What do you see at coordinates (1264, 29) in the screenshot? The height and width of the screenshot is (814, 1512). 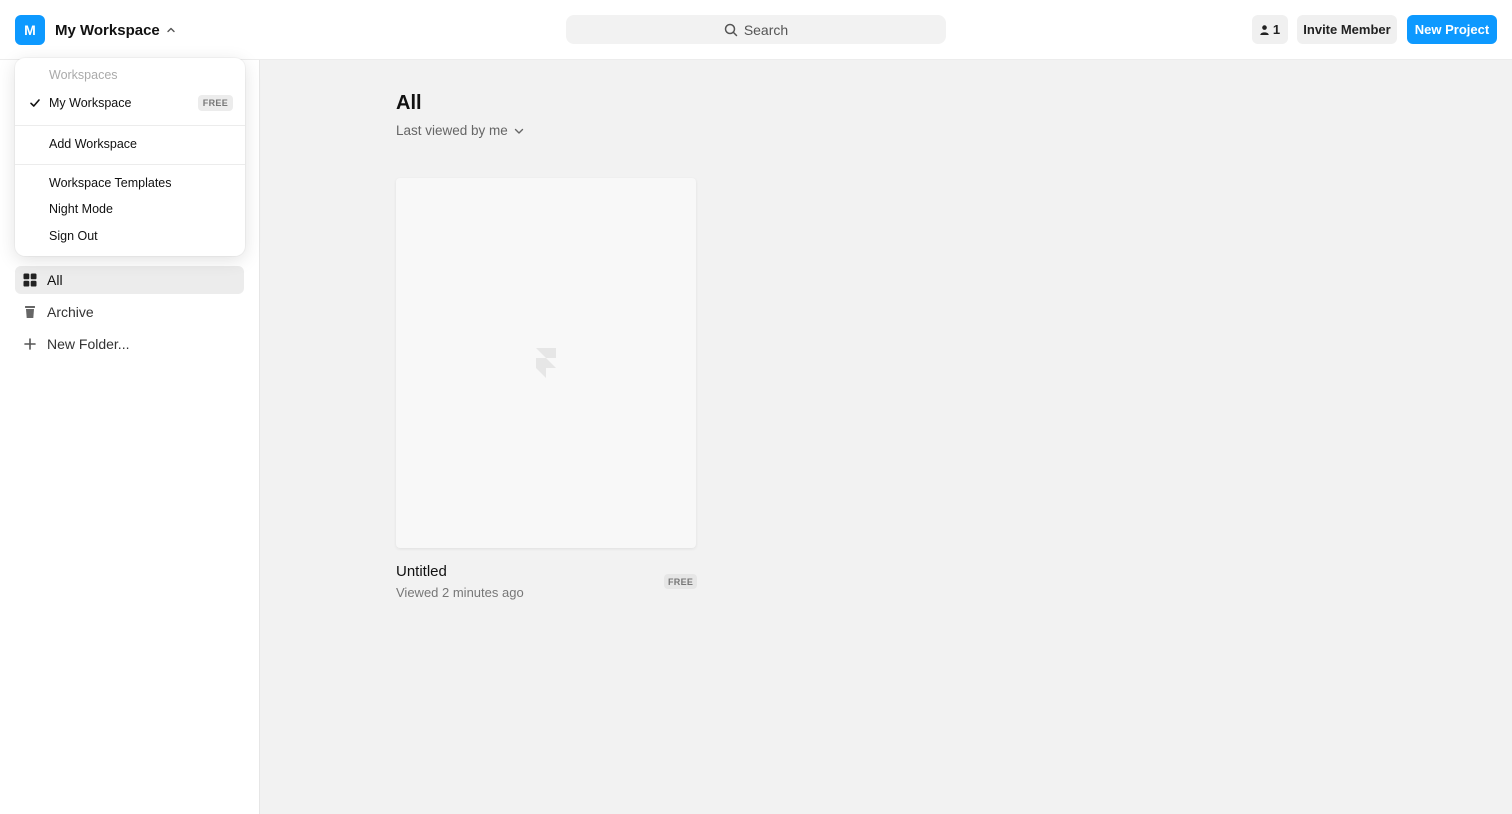 I see `person-icon` at bounding box center [1264, 29].